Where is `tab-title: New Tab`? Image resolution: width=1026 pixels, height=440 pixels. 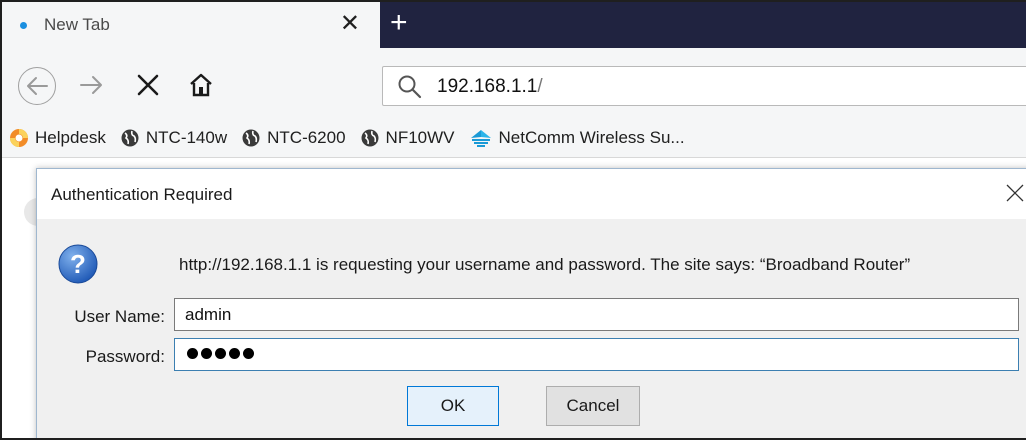 tab-title: New Tab is located at coordinates (77, 24).